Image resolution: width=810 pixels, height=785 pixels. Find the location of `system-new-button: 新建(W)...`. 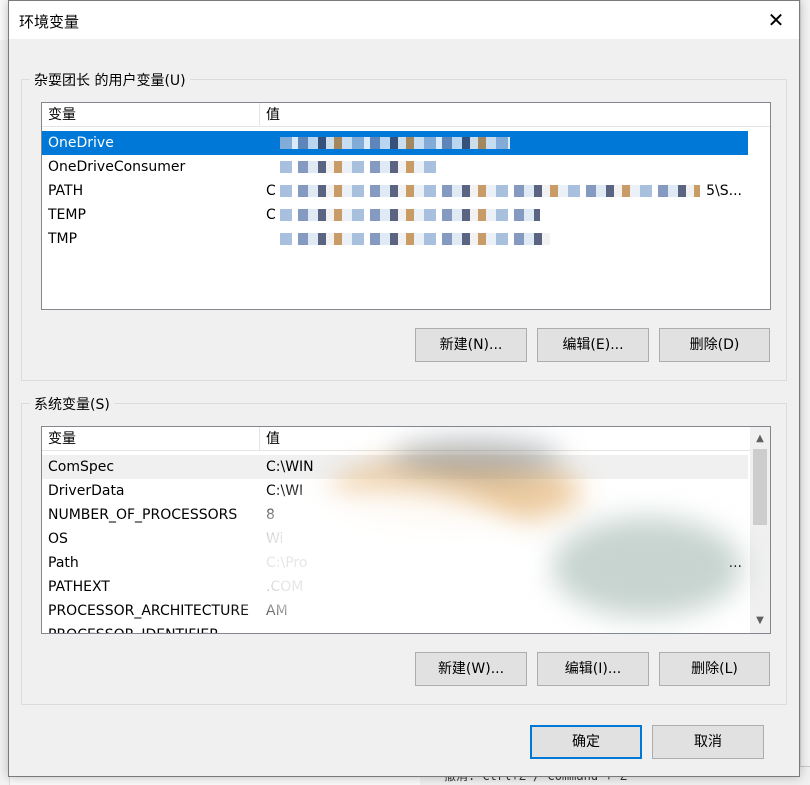

system-new-button: 新建(W)... is located at coordinates (471, 669).